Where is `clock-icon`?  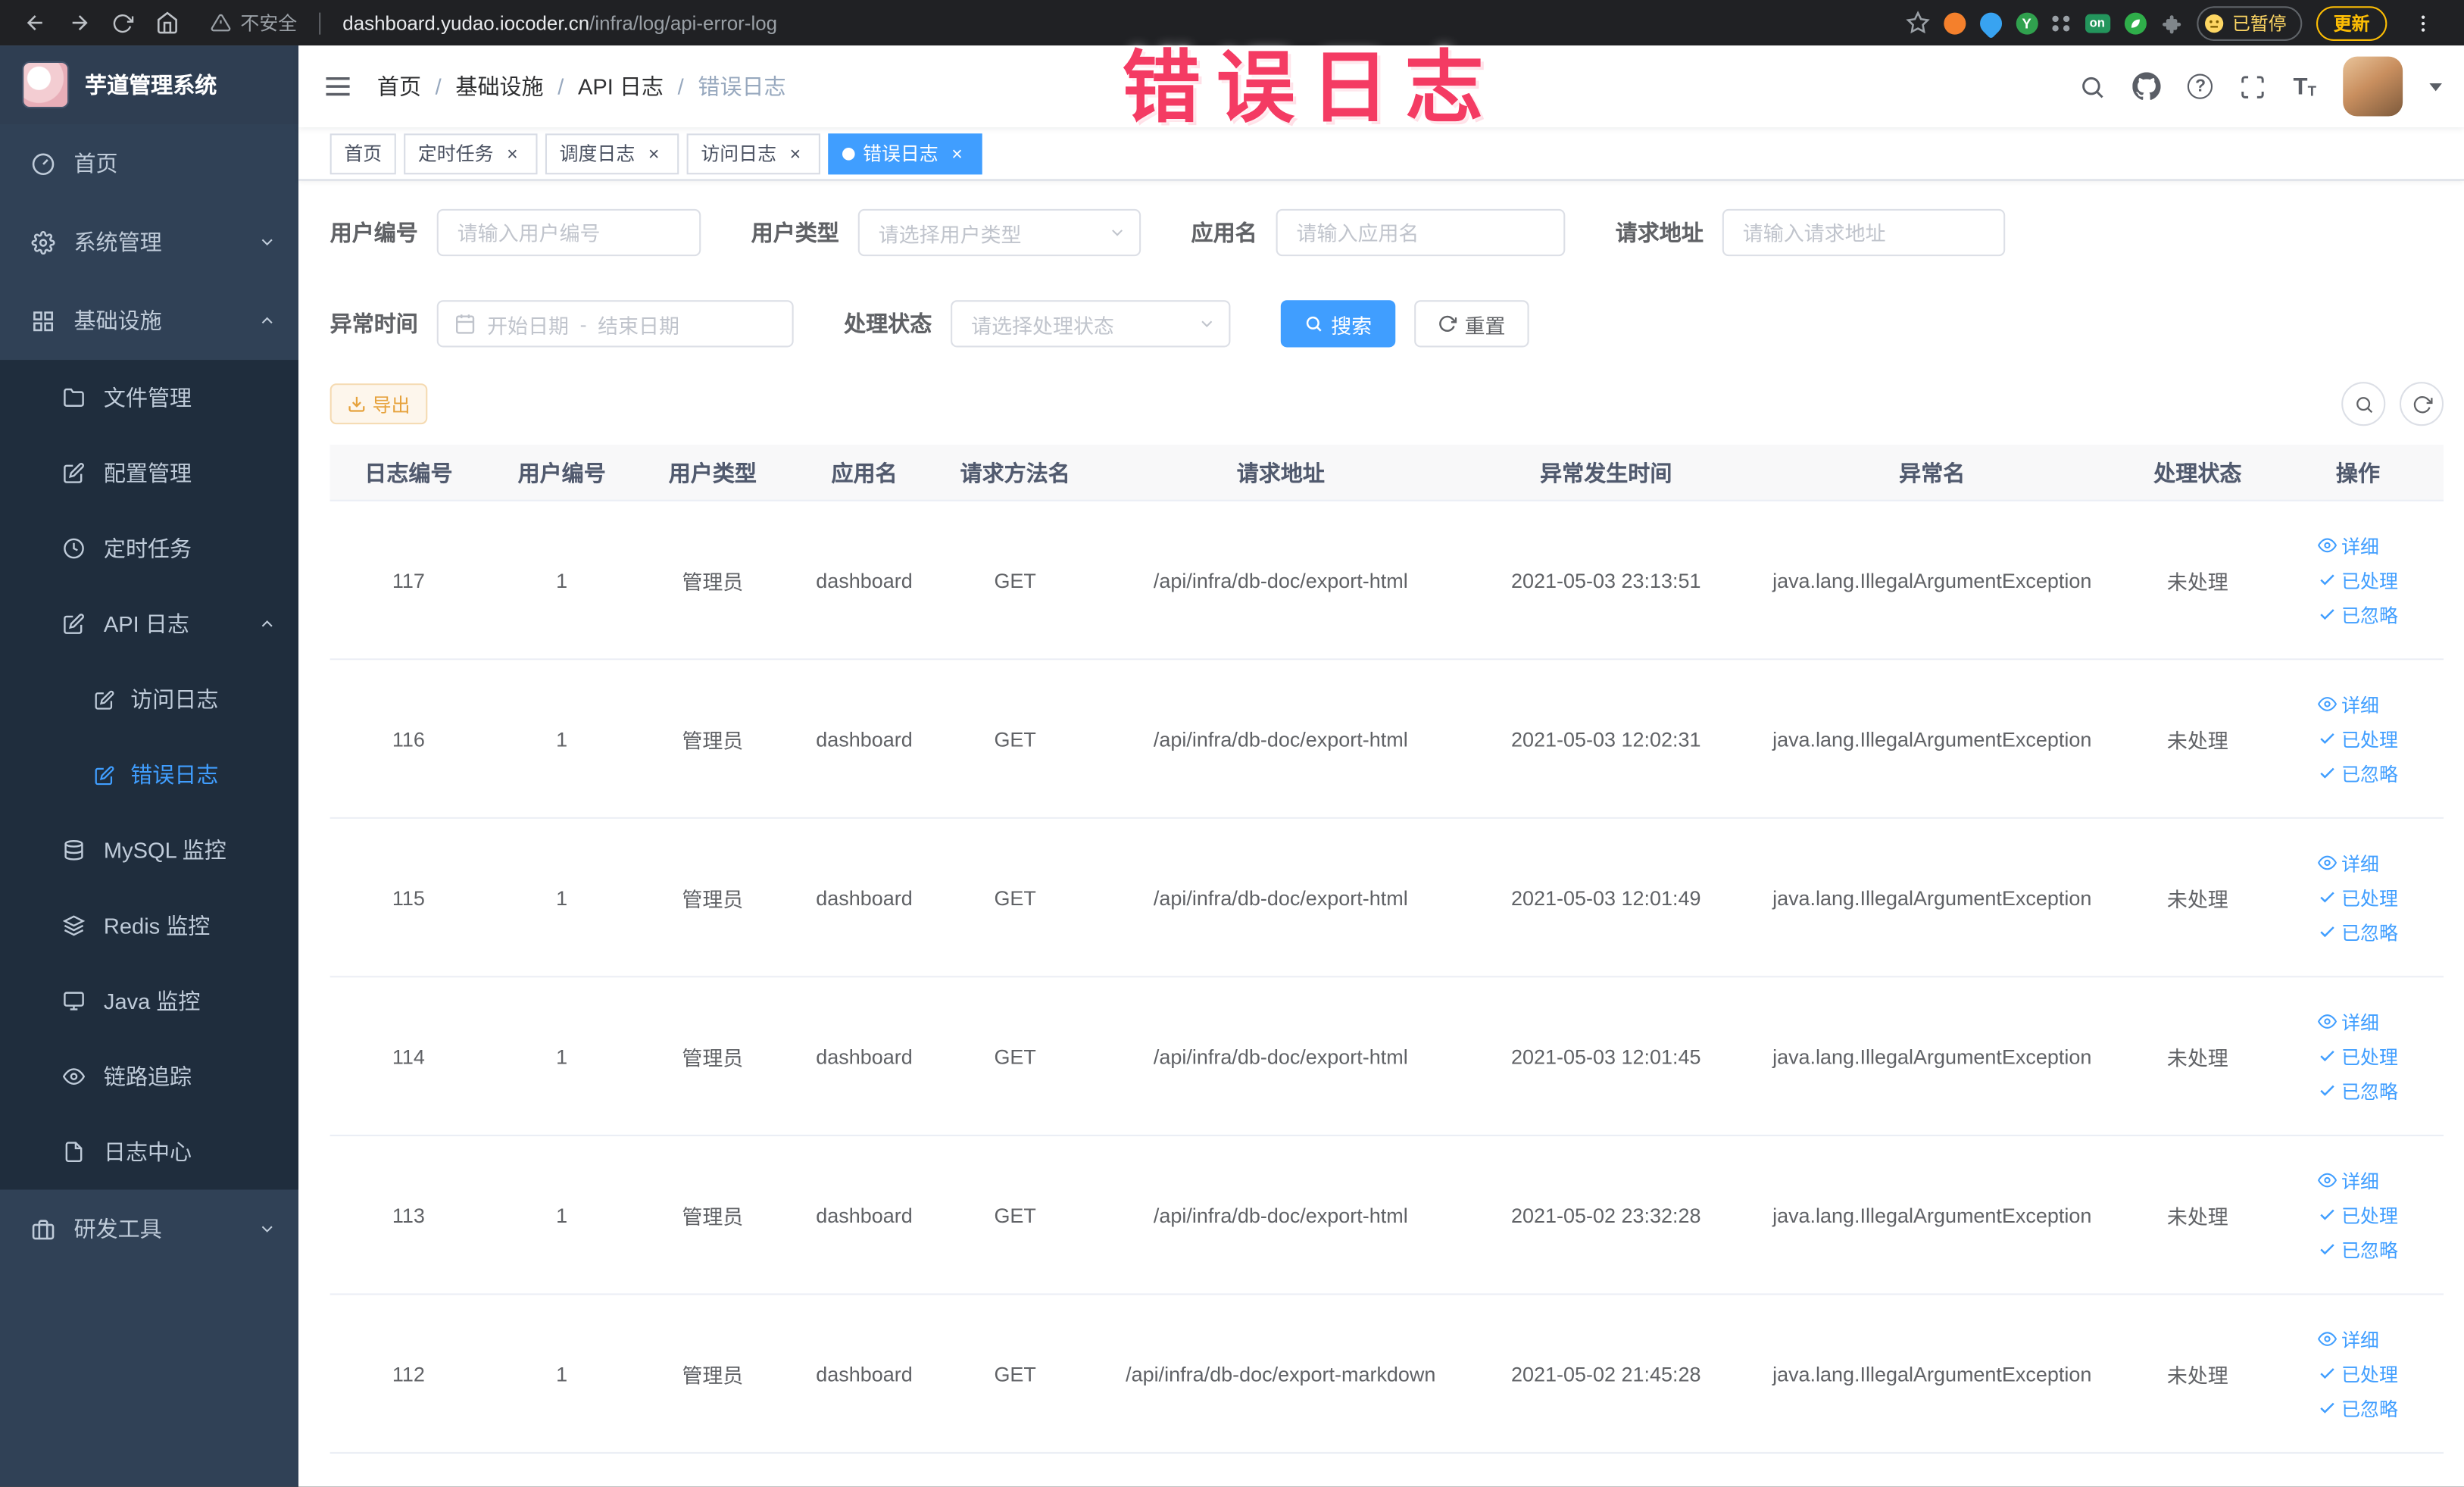 clock-icon is located at coordinates (74, 549).